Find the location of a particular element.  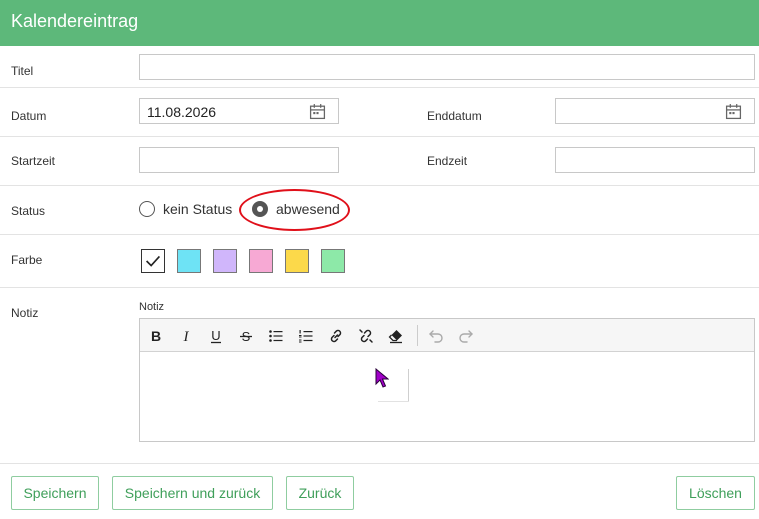

checkmark-icon is located at coordinates (153, 261).